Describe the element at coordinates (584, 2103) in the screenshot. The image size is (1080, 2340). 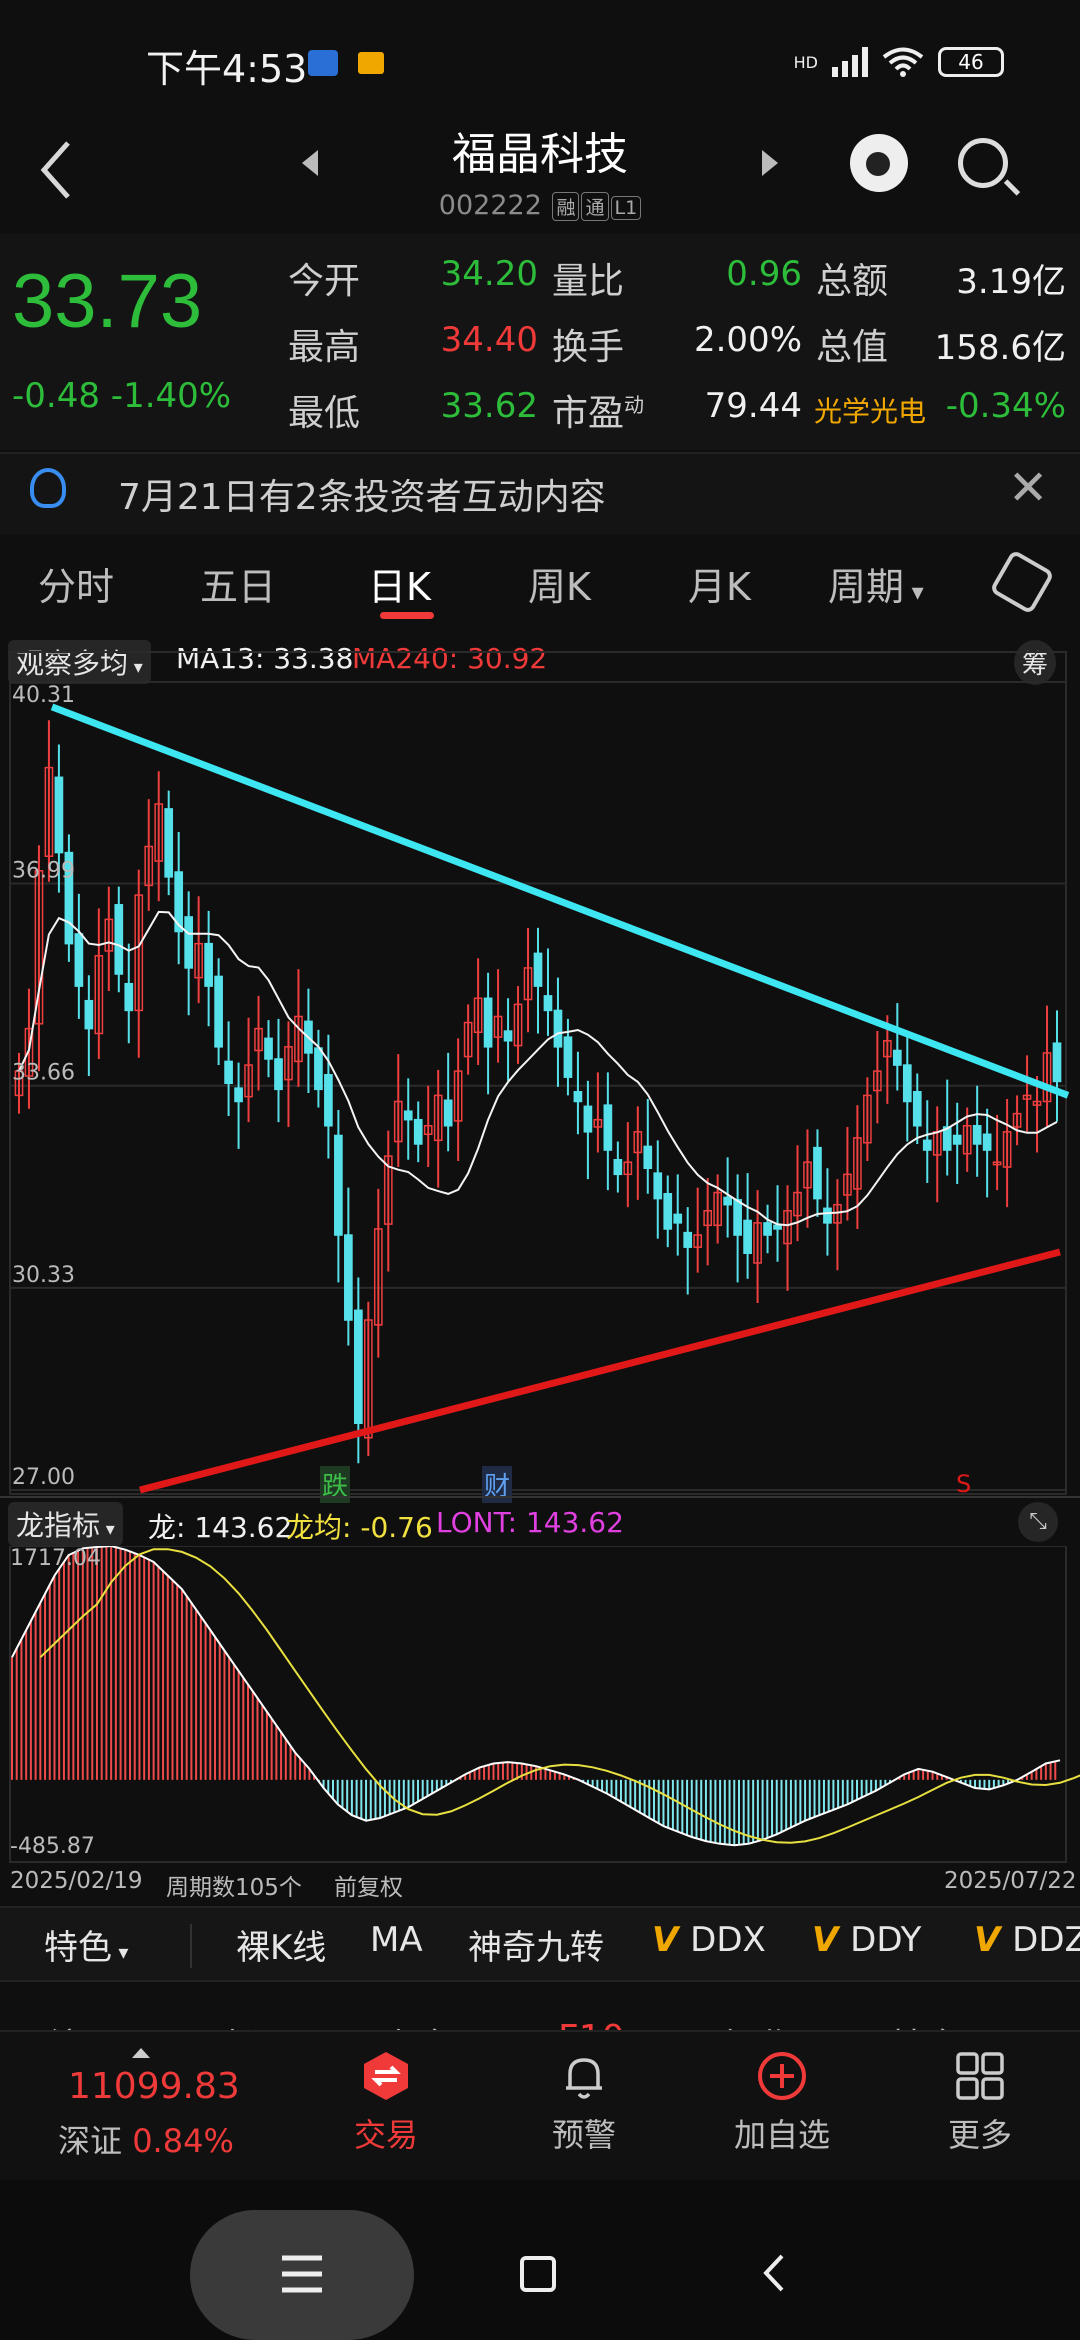
I see `nav-alert: 预警` at that location.